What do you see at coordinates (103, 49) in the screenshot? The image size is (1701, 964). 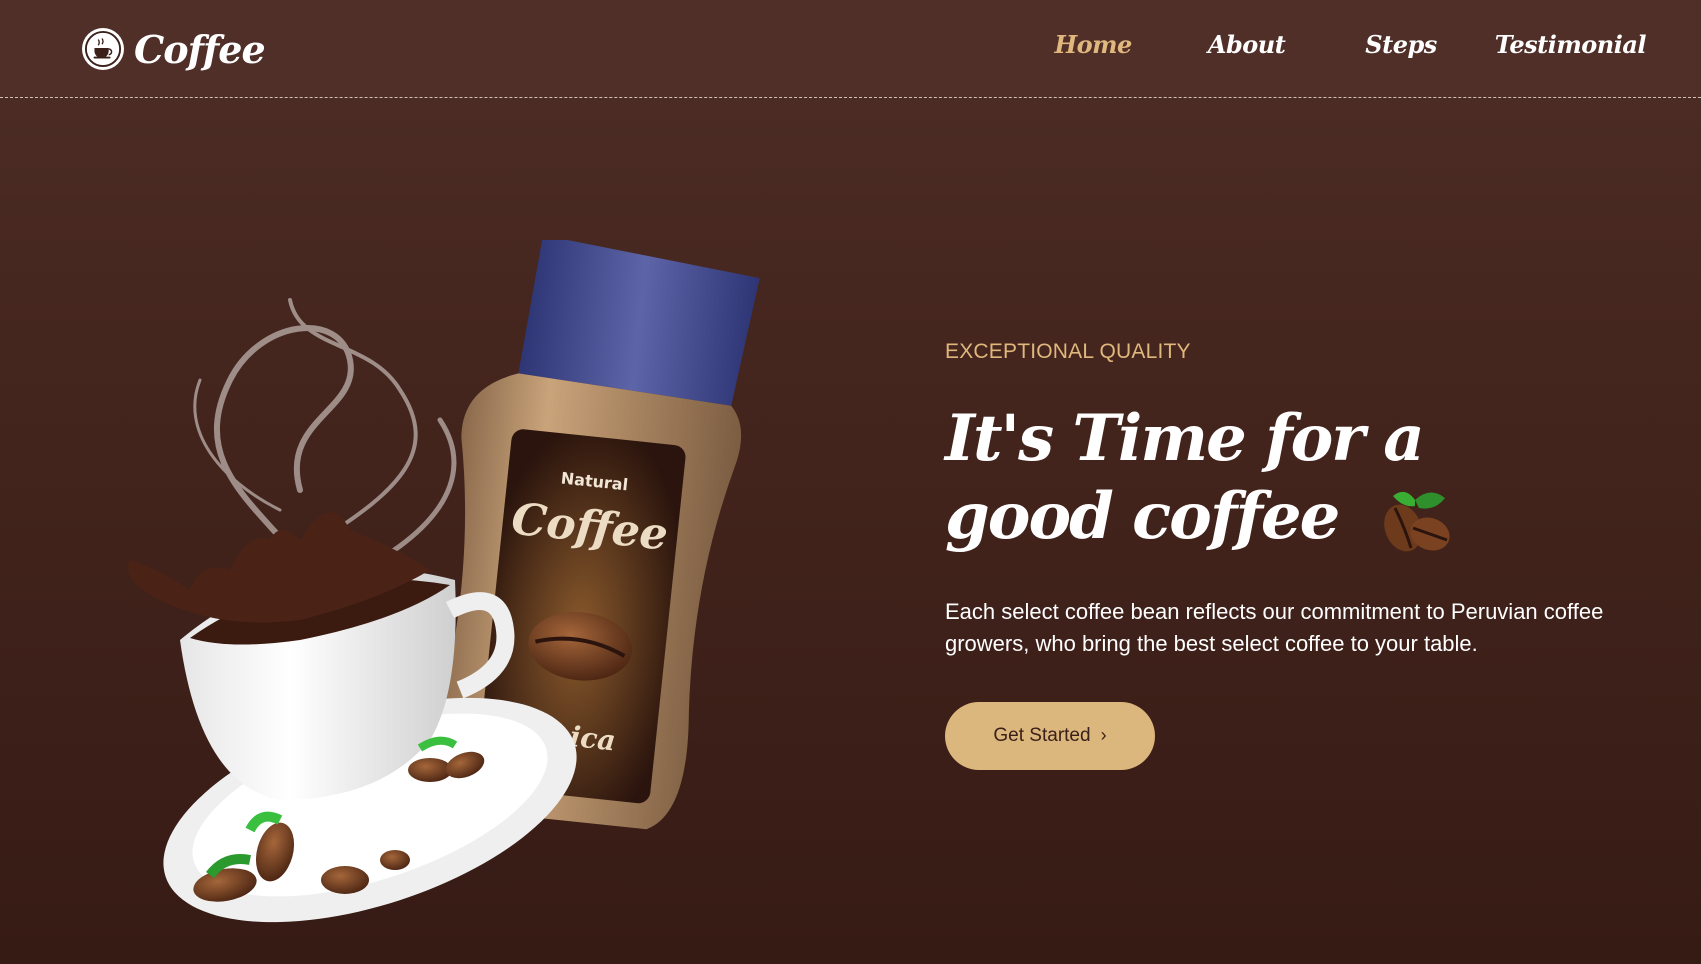 I see `coffee-cup-icon` at bounding box center [103, 49].